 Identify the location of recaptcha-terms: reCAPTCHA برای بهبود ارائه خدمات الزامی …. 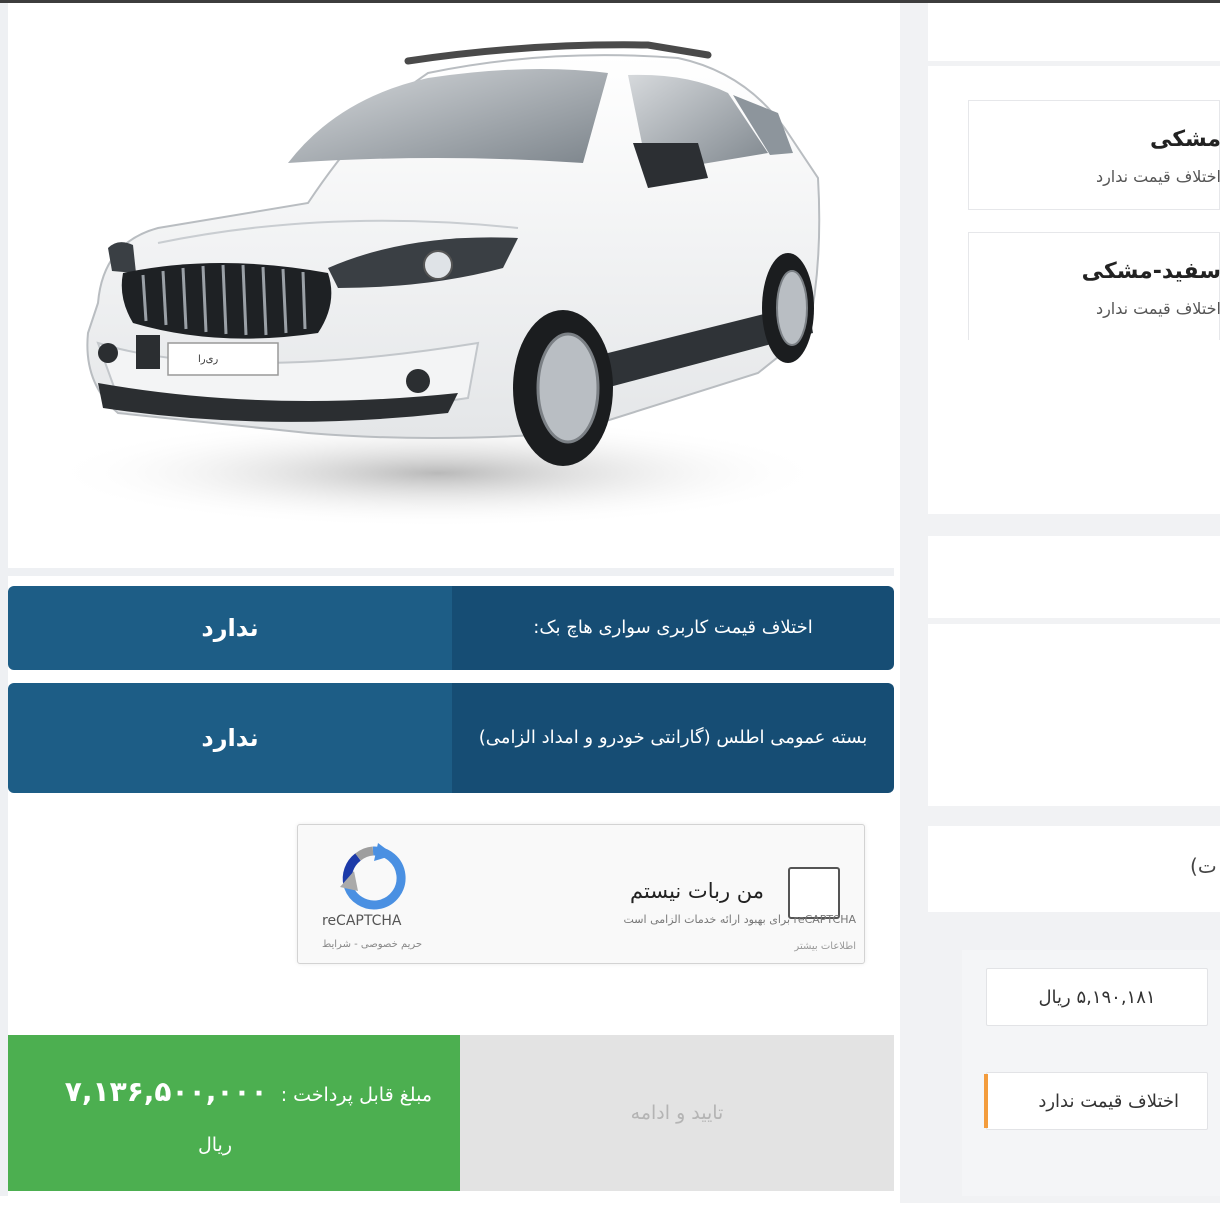
(740, 919).